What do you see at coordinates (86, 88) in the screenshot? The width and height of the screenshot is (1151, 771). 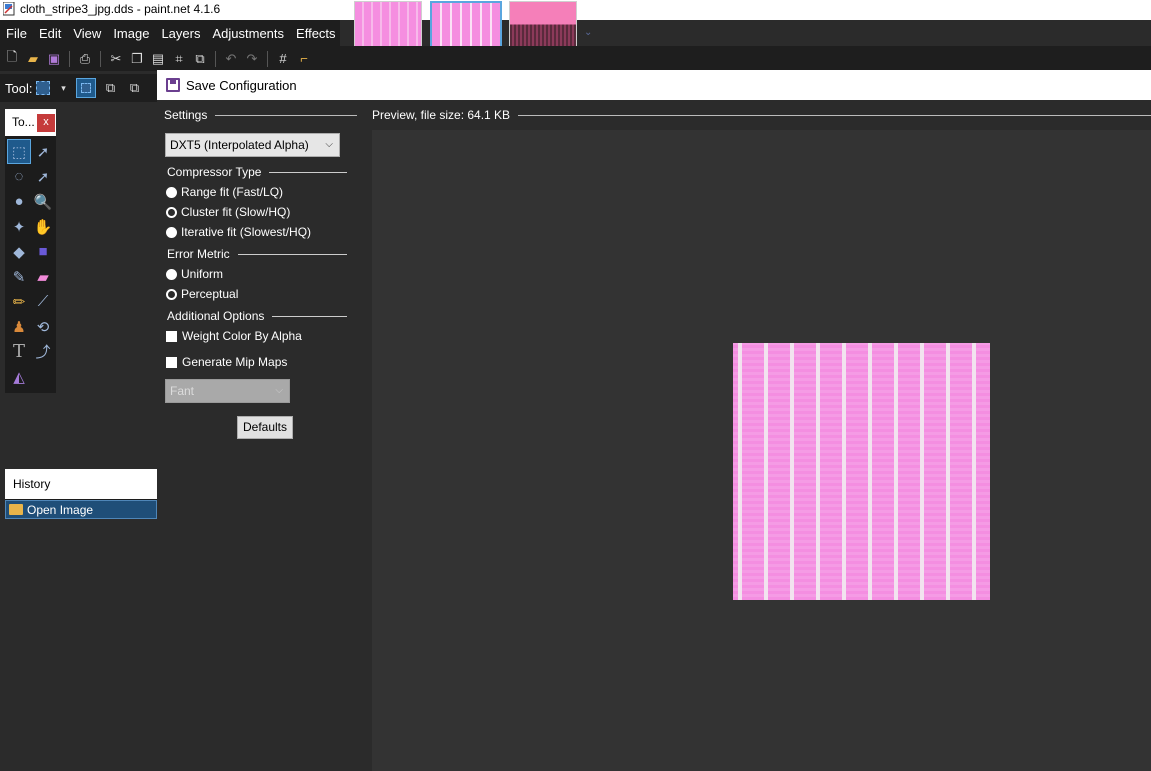 I see `selection-mode-replace-button` at bounding box center [86, 88].